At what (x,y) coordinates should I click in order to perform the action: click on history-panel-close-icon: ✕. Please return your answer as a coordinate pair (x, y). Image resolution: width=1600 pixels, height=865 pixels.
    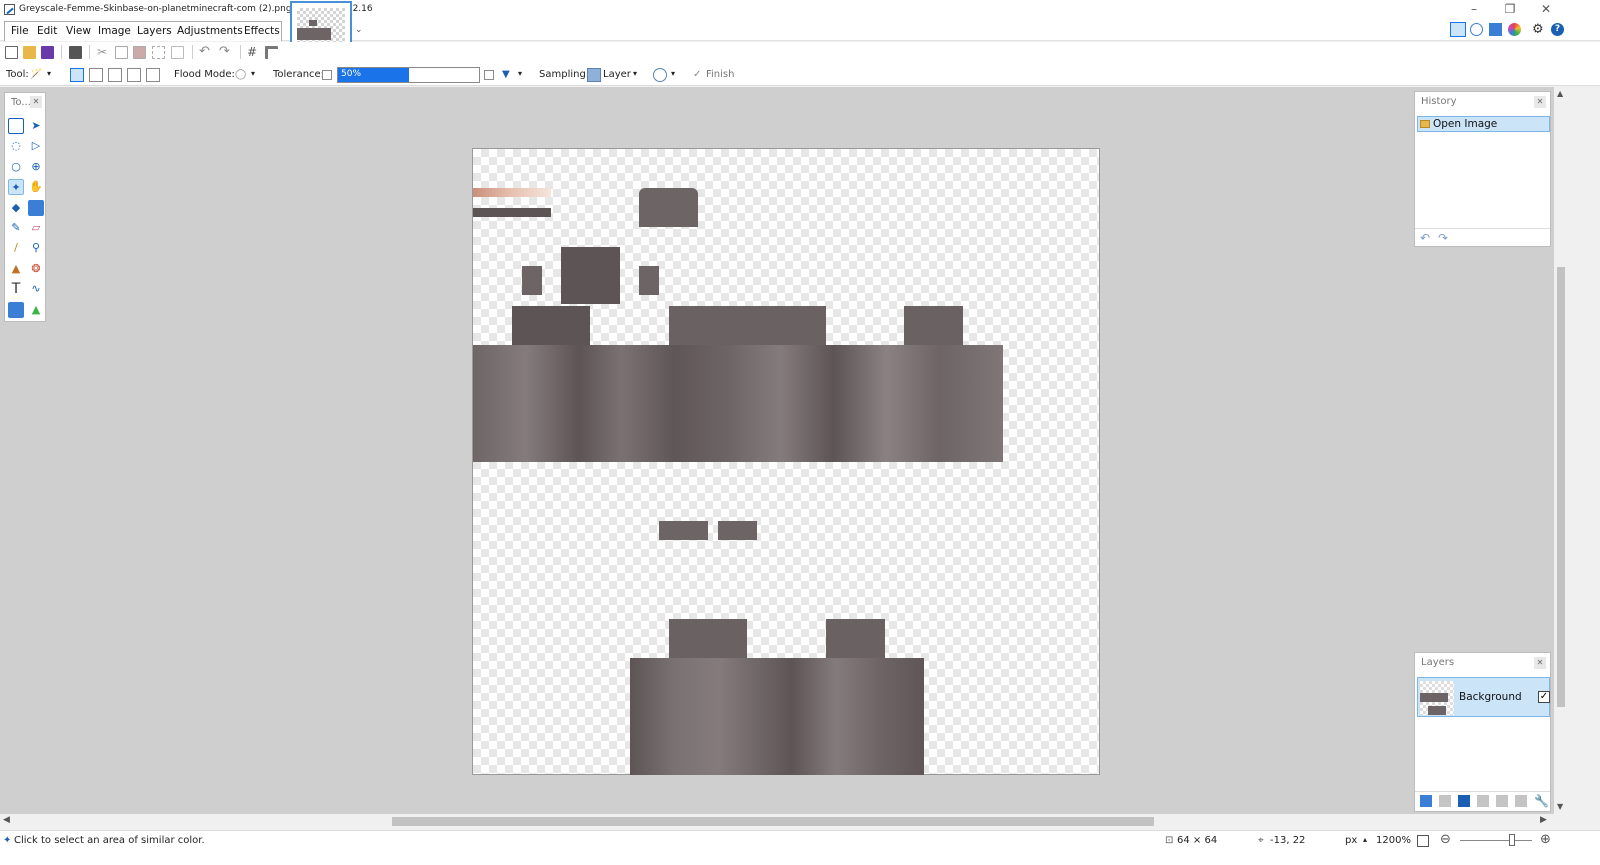
    Looking at the image, I should click on (1540, 102).